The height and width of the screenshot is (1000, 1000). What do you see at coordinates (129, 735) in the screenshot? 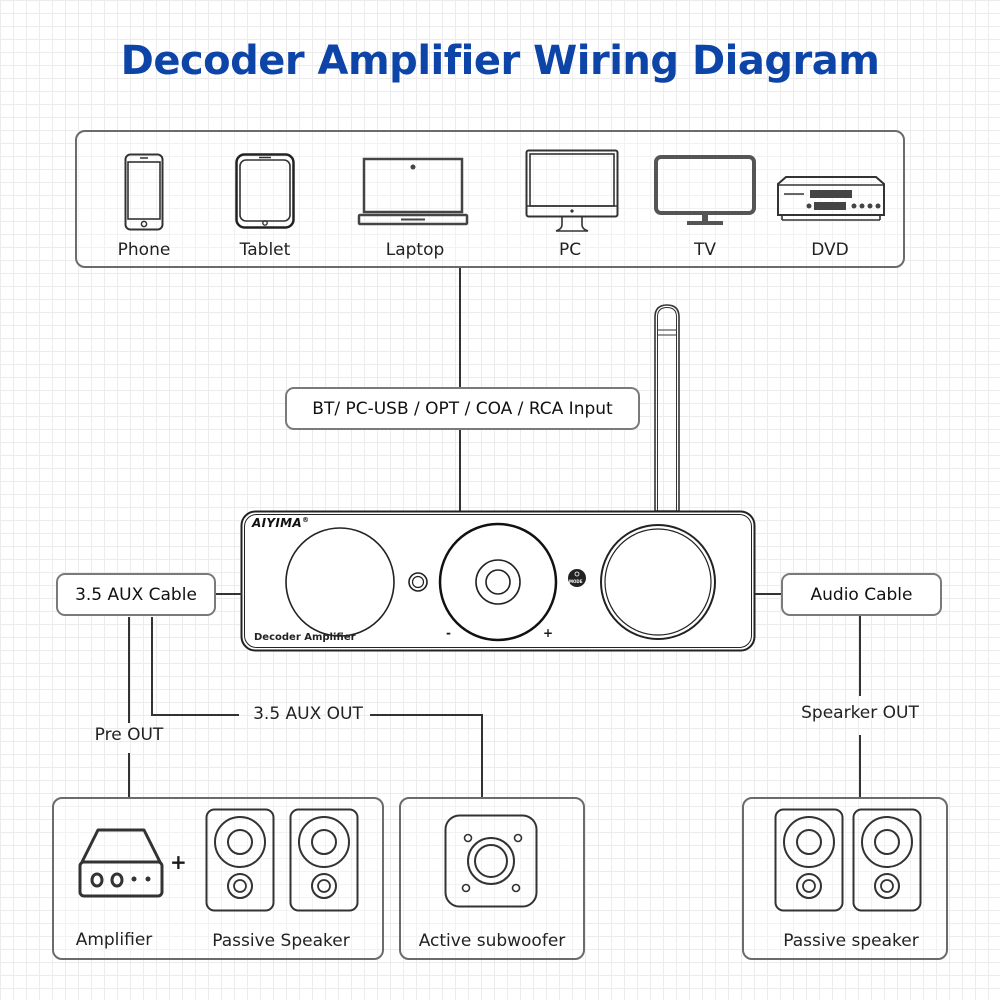
I see `pre-out-label: Pre OUT` at bounding box center [129, 735].